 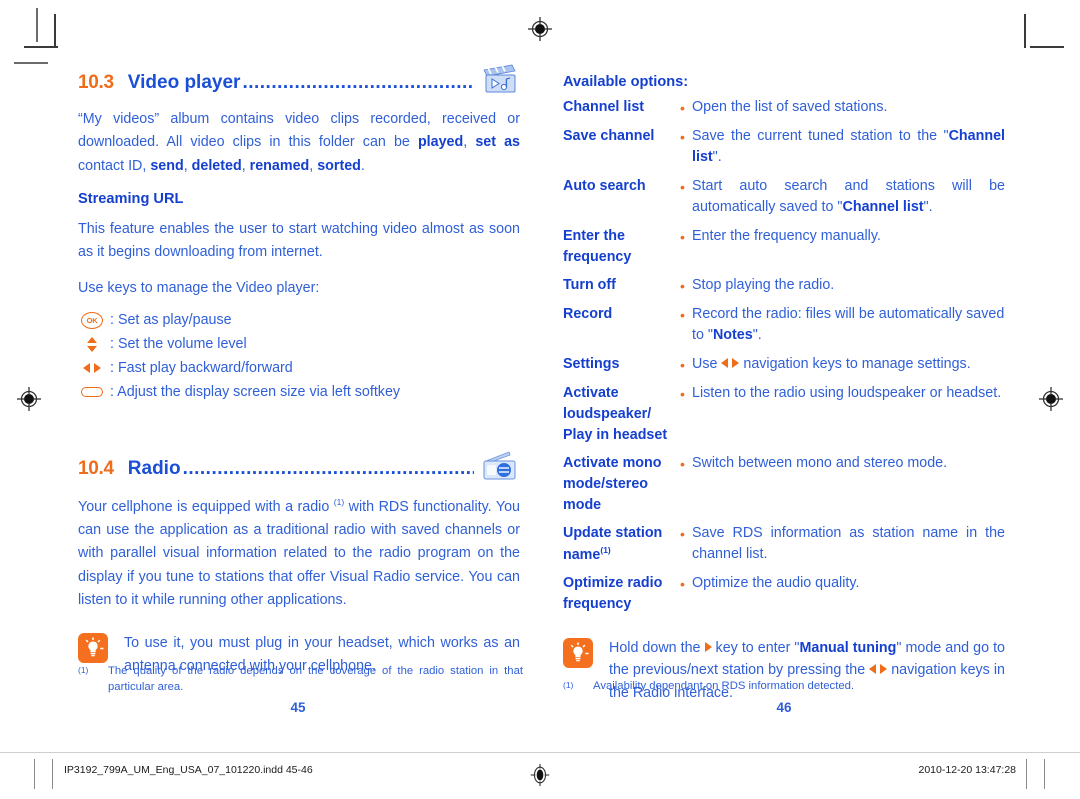 I want to click on key-text-fast-play: : Fast play backward/forward, so click(x=201, y=368).